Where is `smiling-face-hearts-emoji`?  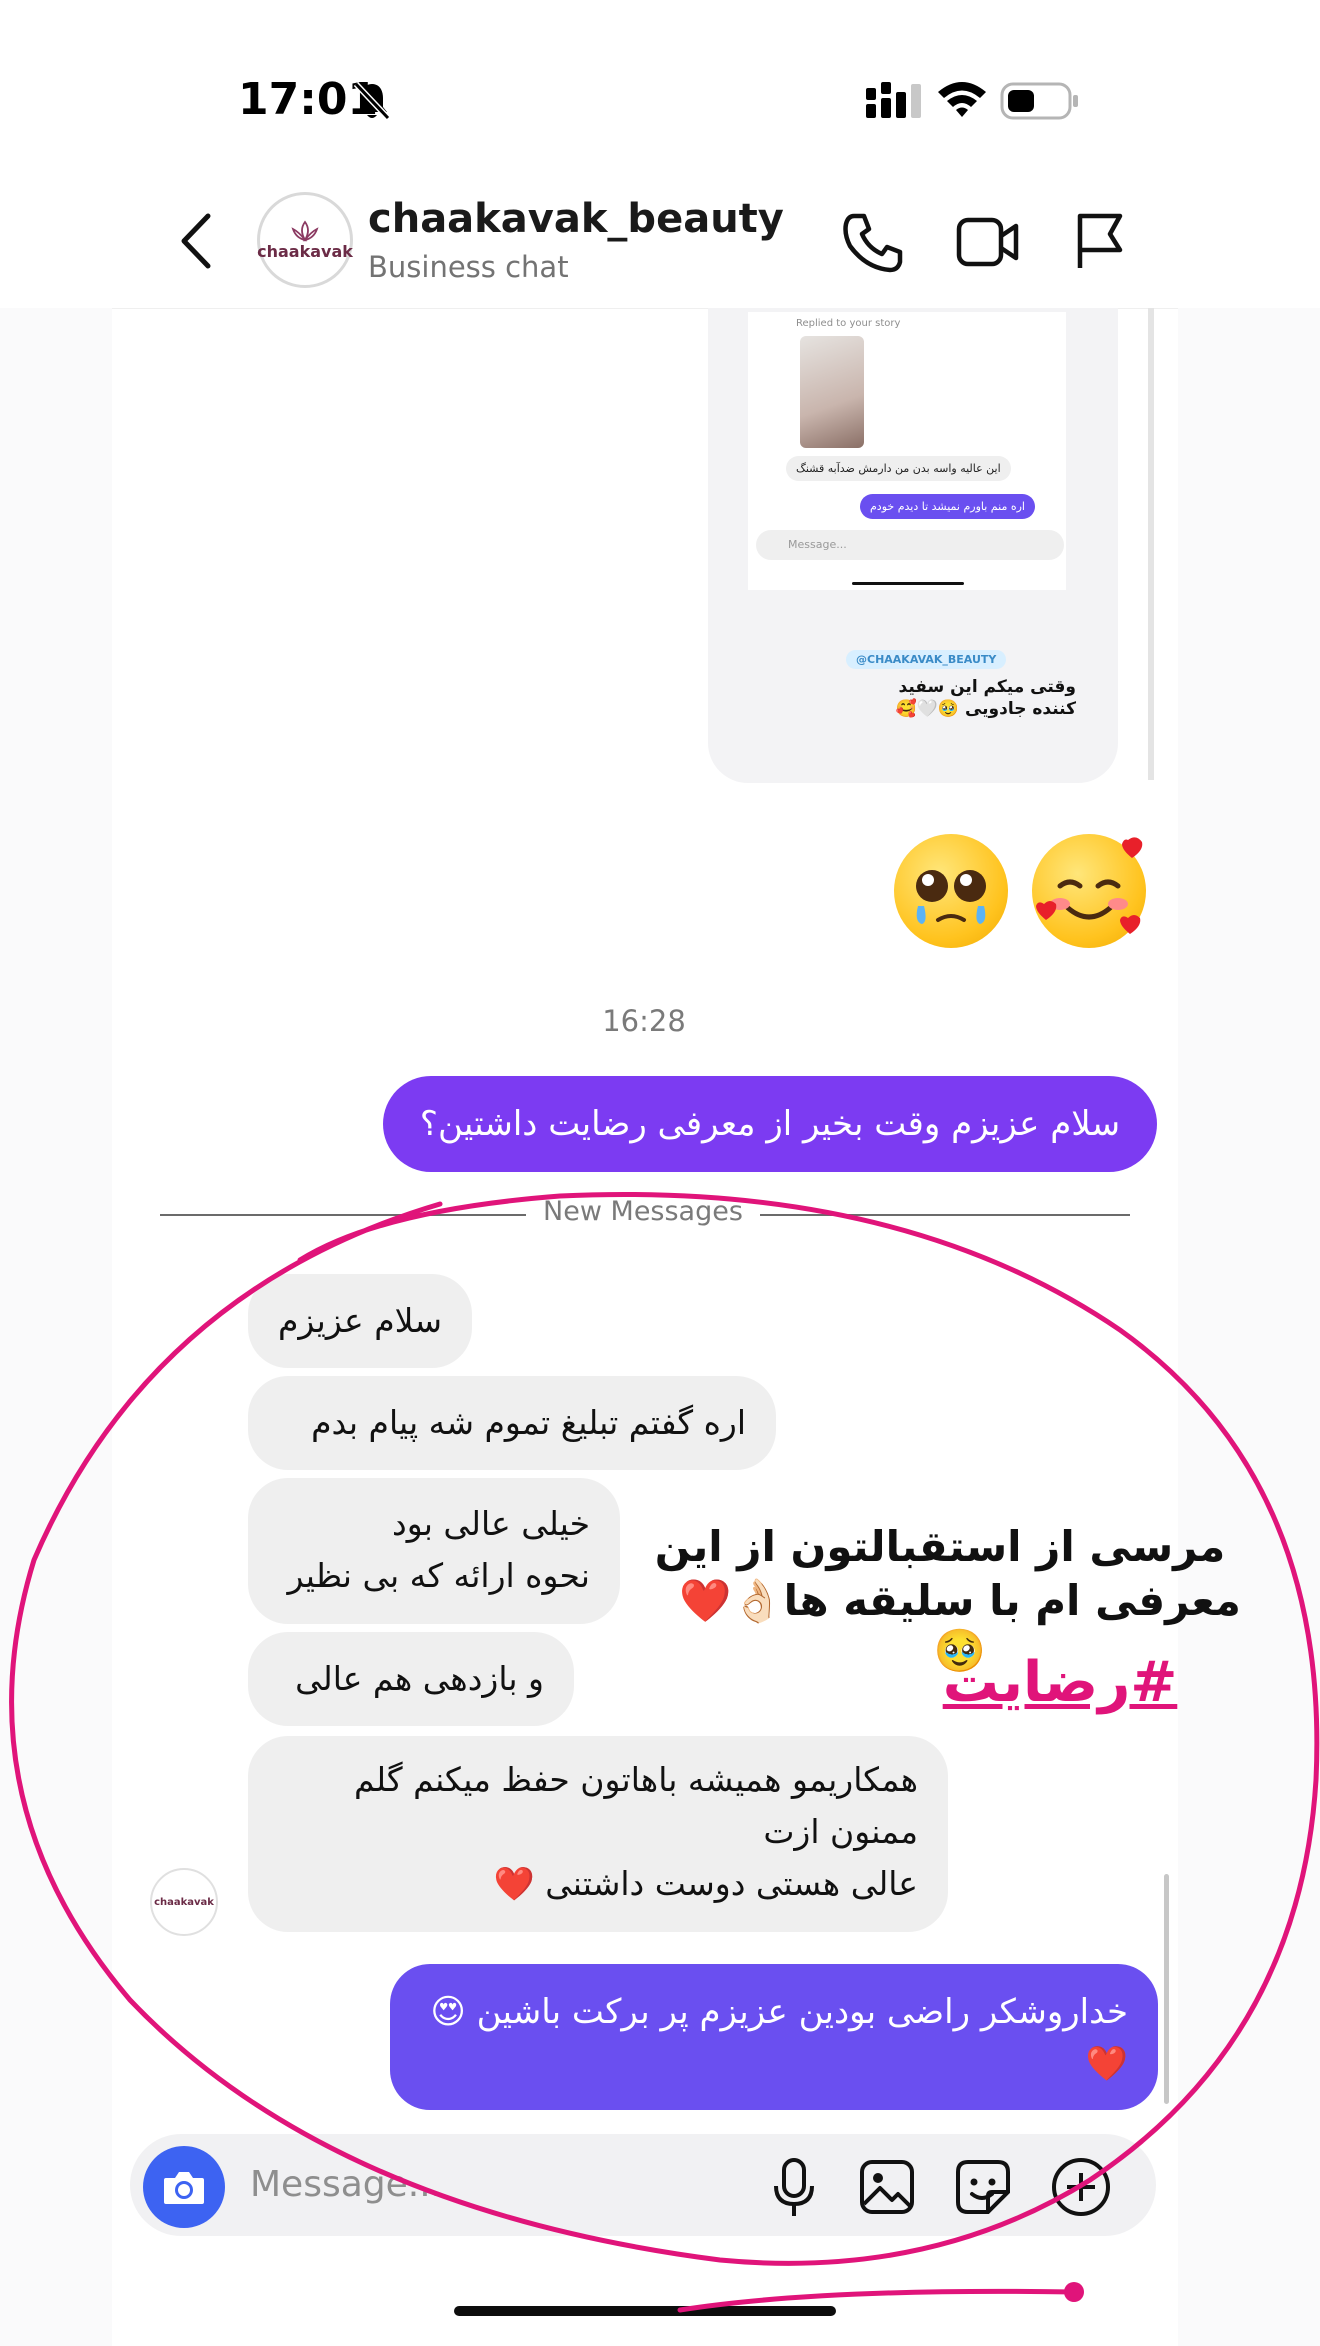 smiling-face-hearts-emoji is located at coordinates (1089, 891).